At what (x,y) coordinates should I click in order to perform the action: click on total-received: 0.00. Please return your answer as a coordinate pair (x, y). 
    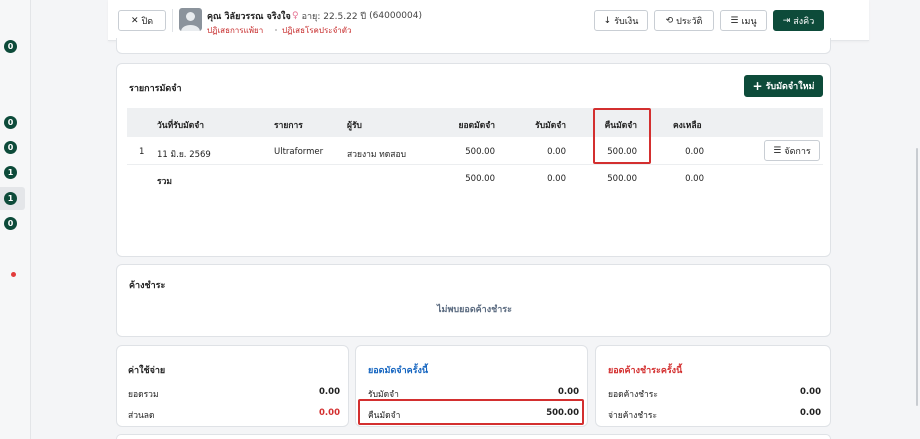
    Looking at the image, I should click on (556, 179).